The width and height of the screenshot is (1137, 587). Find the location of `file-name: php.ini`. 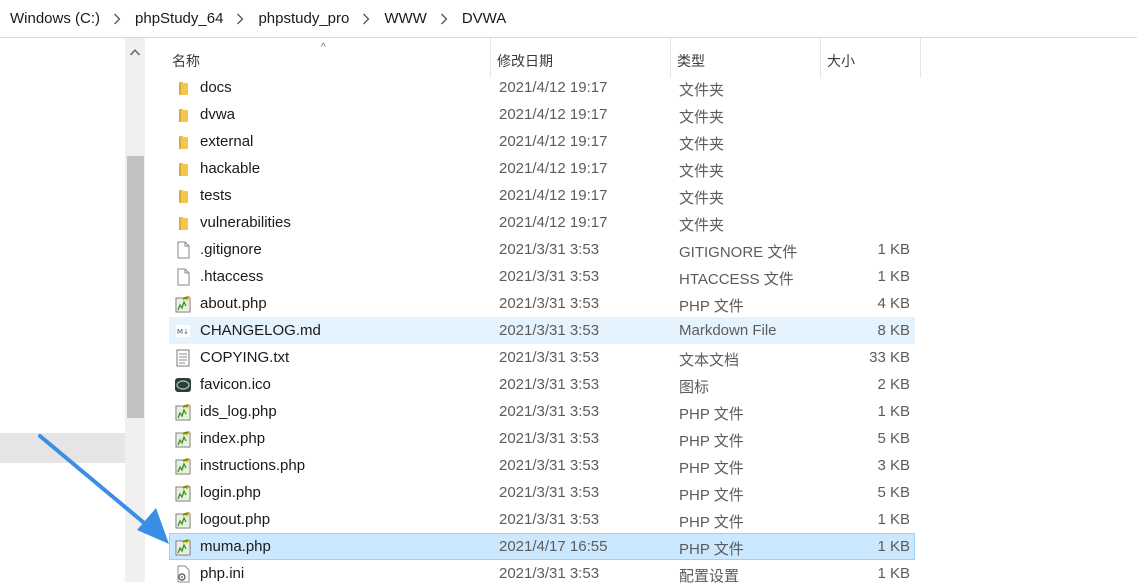

file-name: php.ini is located at coordinates (222, 573).